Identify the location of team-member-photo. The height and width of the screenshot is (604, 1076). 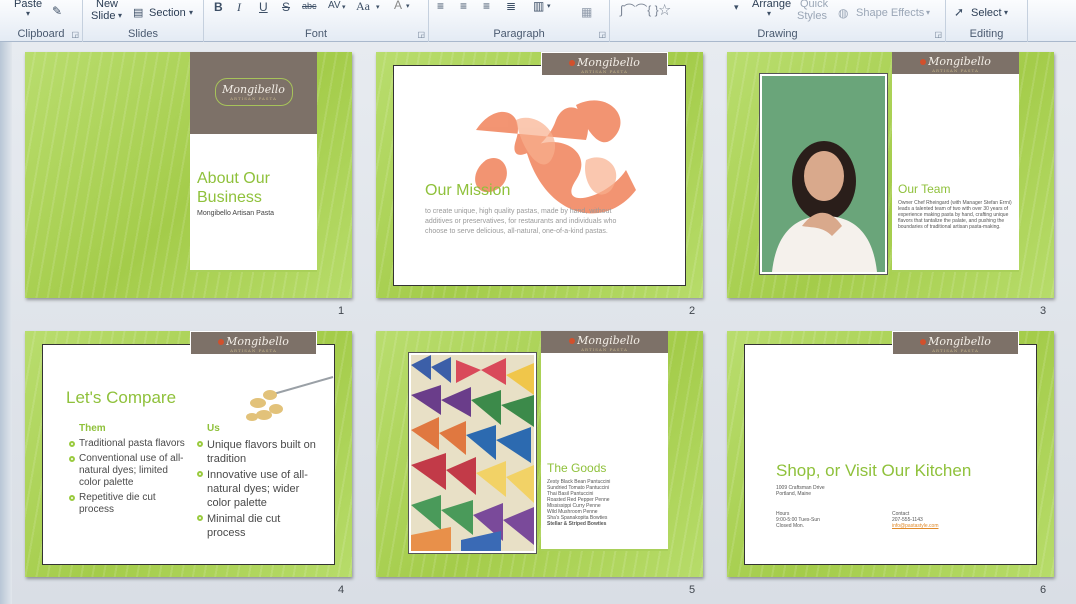
(823, 174).